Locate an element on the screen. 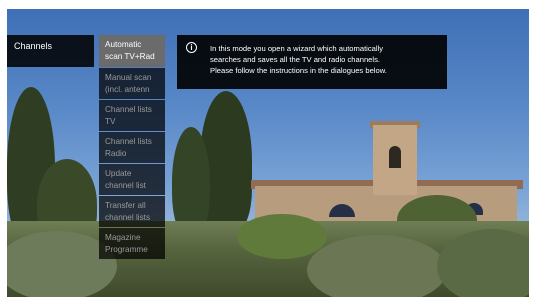 This screenshot has height=297, width=533. bell-arch is located at coordinates (395, 157).